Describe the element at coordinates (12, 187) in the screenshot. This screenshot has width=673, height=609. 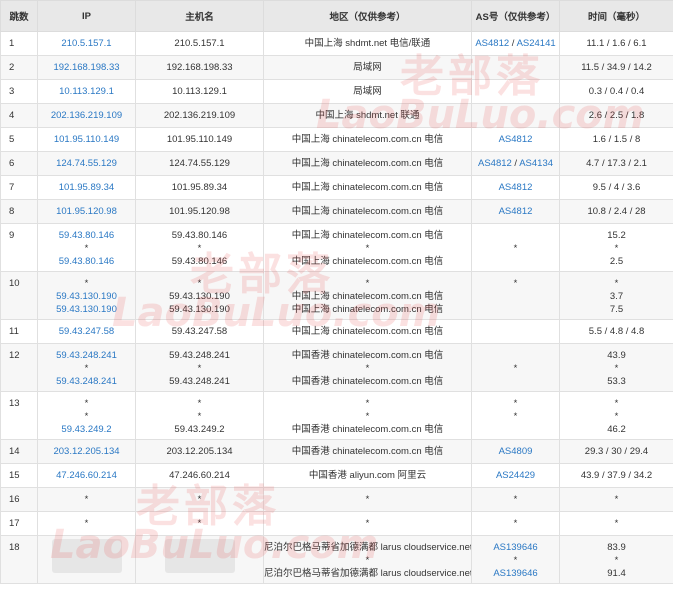
I see `hop-number: 7` at that location.